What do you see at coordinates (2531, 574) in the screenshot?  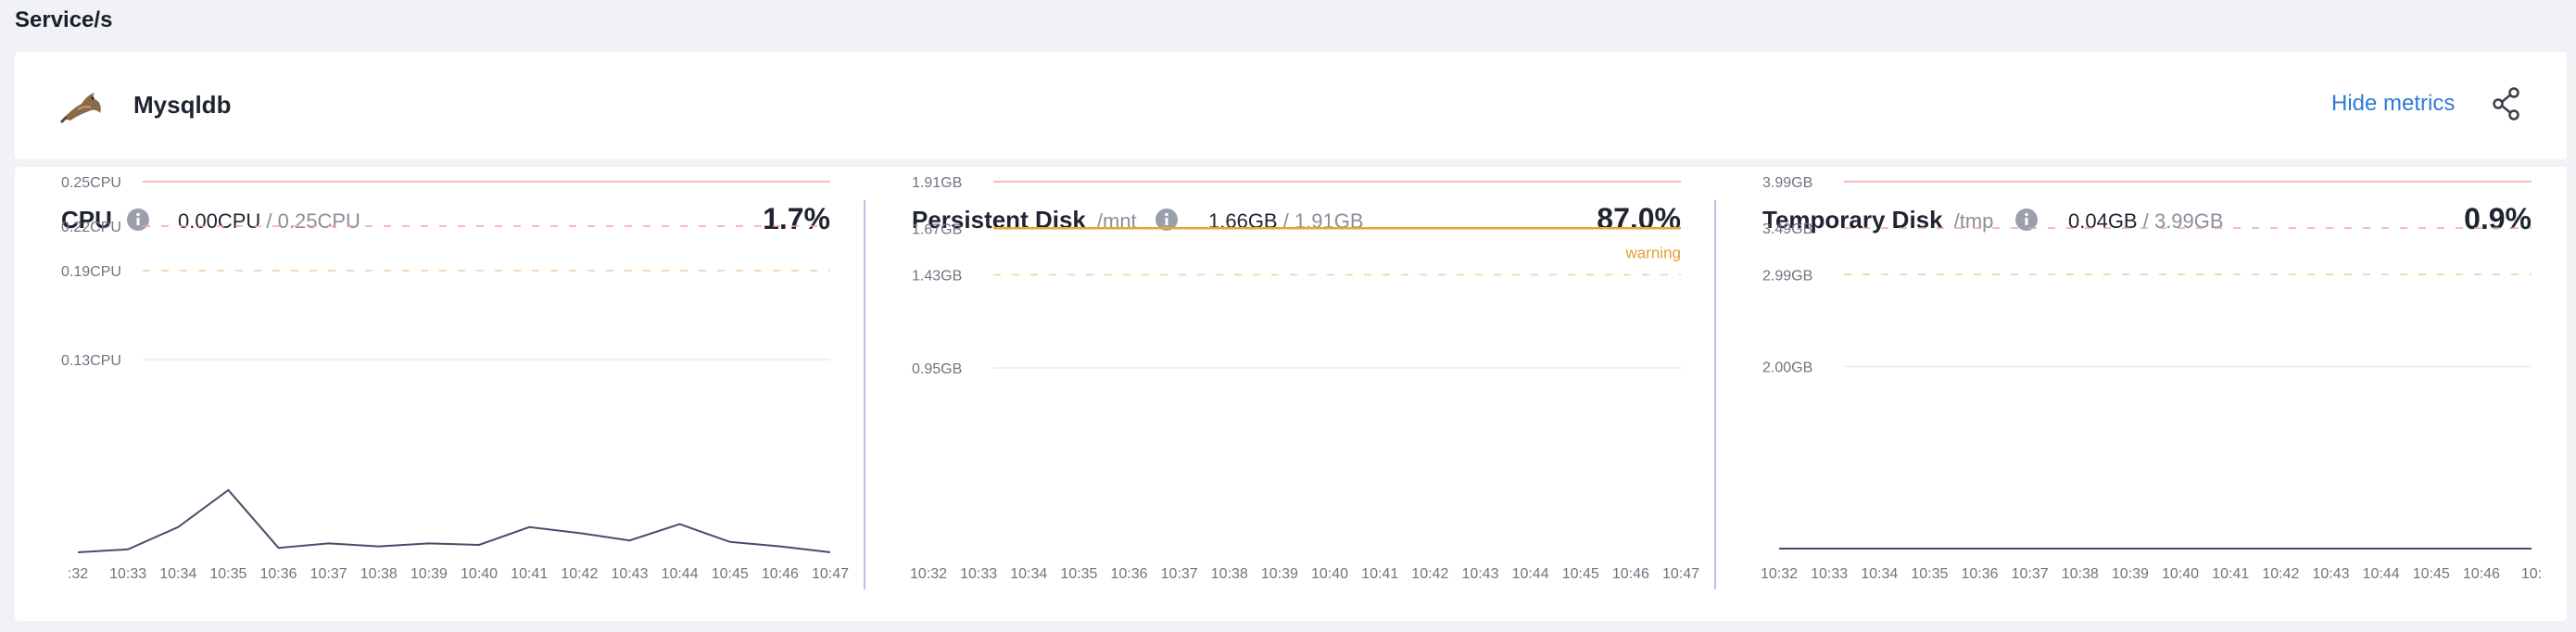 I see `x-tick-label: 10:` at bounding box center [2531, 574].